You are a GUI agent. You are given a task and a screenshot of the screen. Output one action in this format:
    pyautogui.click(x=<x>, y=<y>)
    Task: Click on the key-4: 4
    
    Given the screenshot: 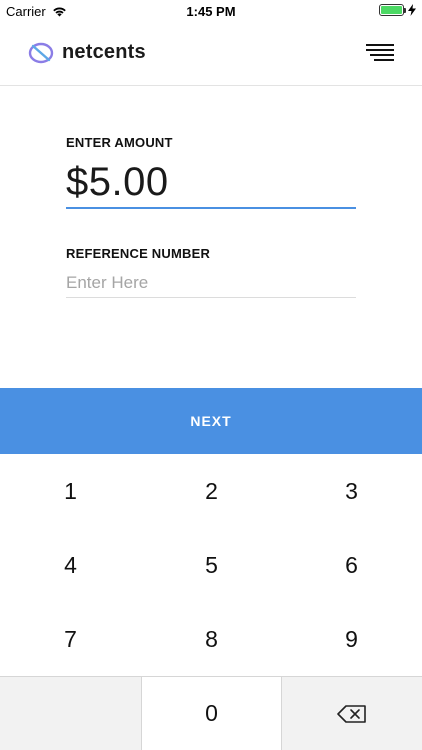 What is the action you would take?
    pyautogui.click(x=70, y=565)
    